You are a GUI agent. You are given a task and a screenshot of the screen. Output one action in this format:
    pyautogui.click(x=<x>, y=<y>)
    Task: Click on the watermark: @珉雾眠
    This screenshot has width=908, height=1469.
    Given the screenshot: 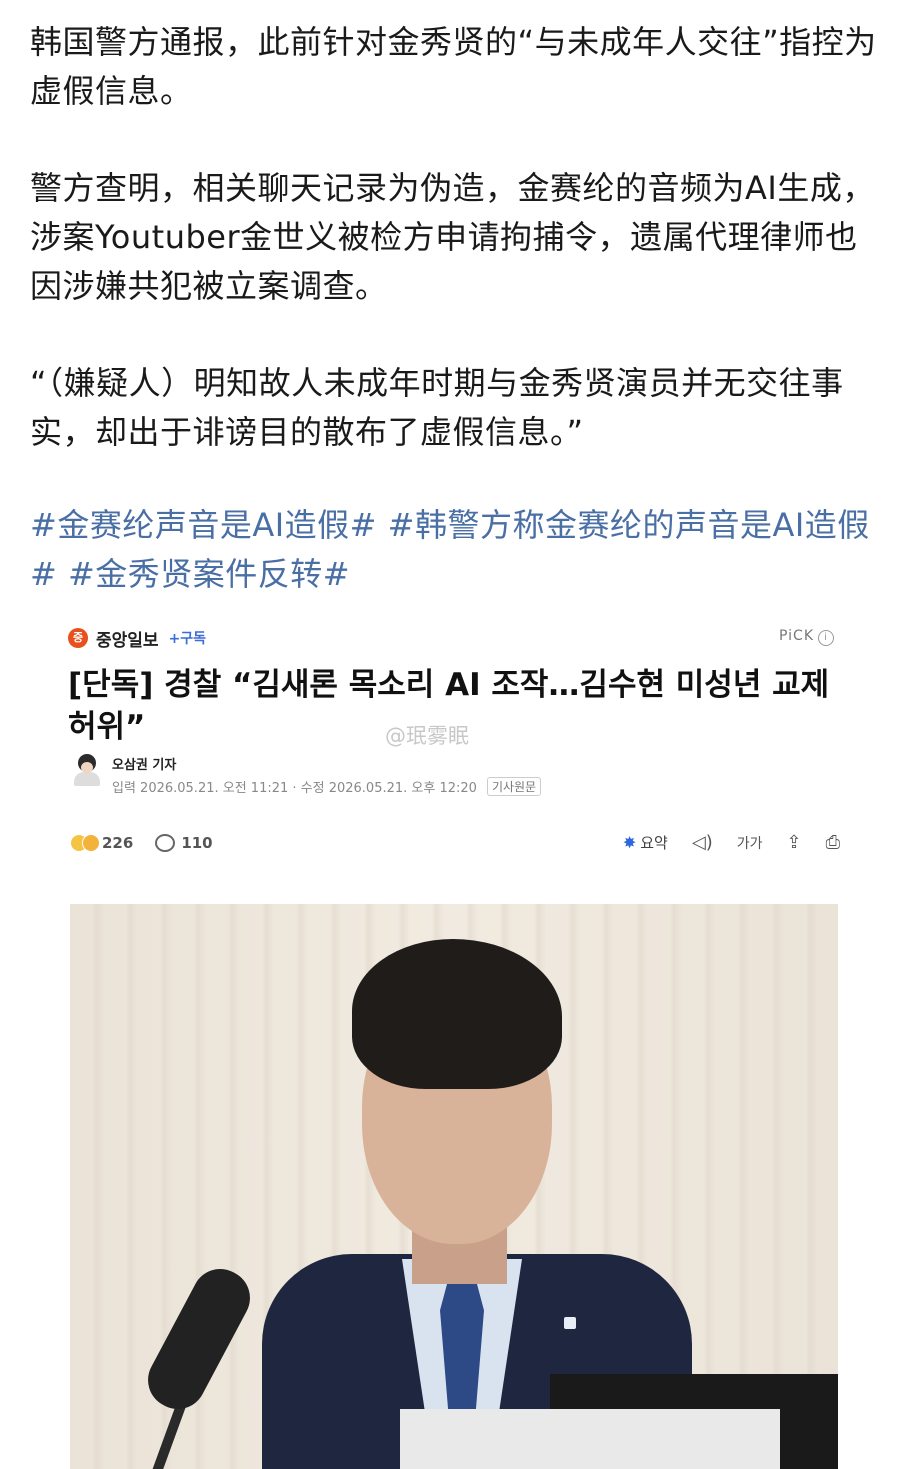 What is the action you would take?
    pyautogui.click(x=427, y=736)
    